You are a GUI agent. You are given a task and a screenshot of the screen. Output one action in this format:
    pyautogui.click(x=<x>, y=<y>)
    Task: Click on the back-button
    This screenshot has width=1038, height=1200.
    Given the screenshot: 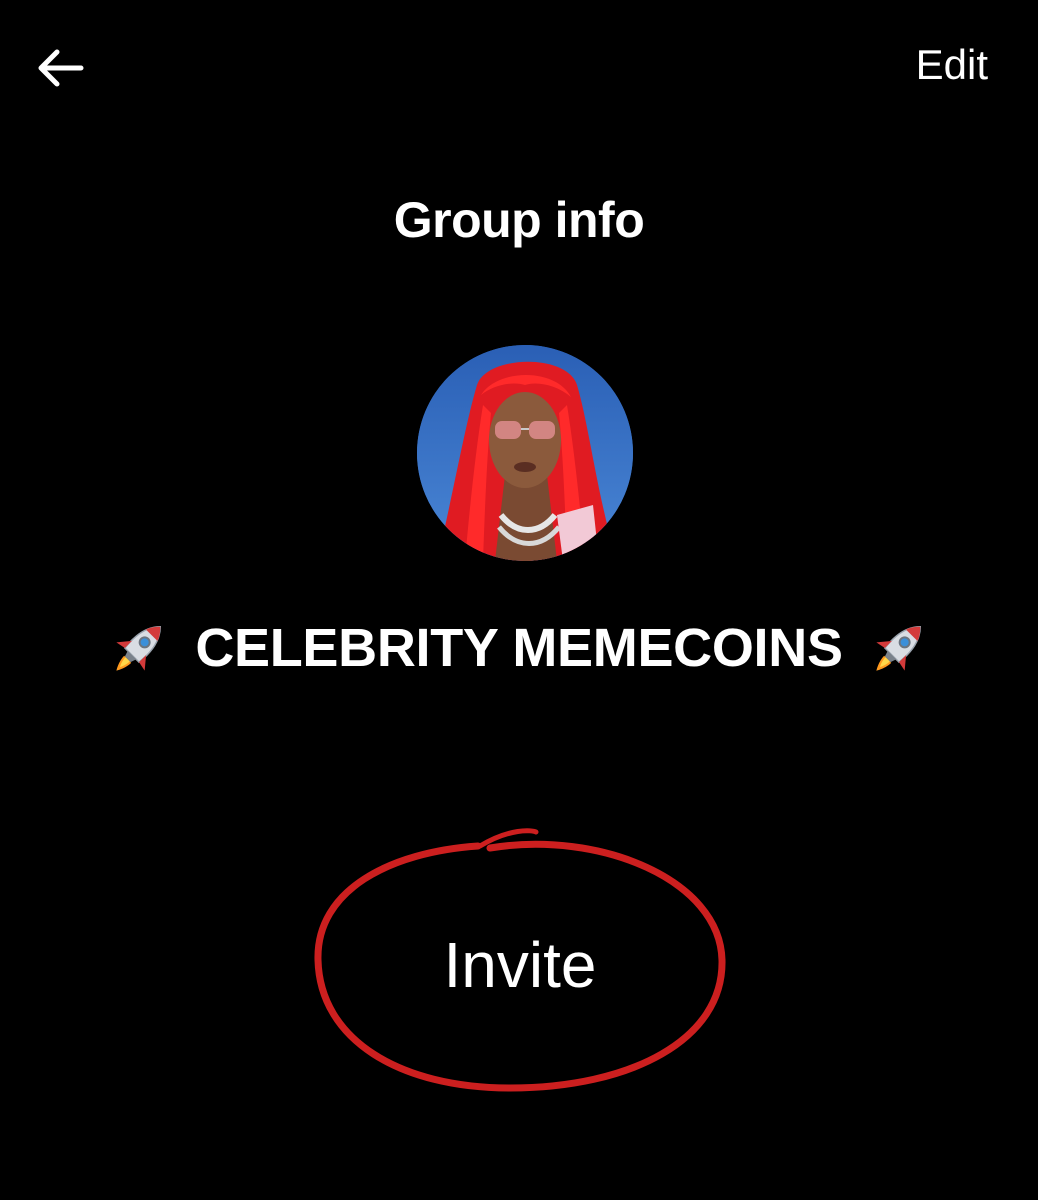 What is the action you would take?
    pyautogui.click(x=60, y=68)
    